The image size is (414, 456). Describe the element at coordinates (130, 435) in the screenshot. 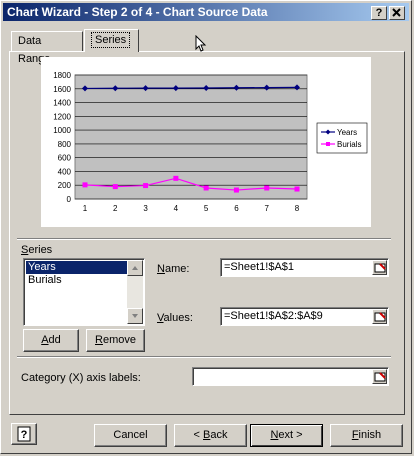

I see `cancel-button: Cancel` at that location.